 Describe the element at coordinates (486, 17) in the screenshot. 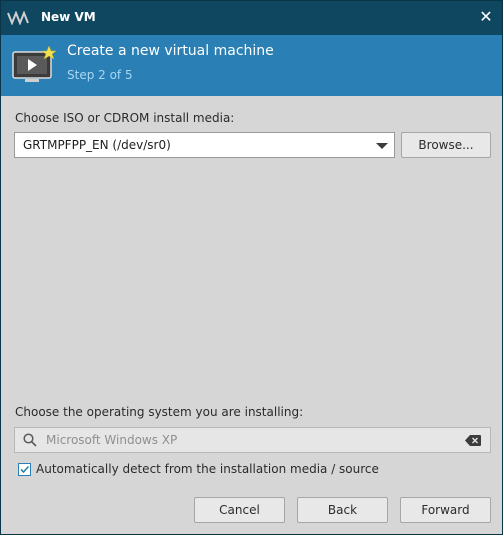

I see `close-icon: ✕` at that location.